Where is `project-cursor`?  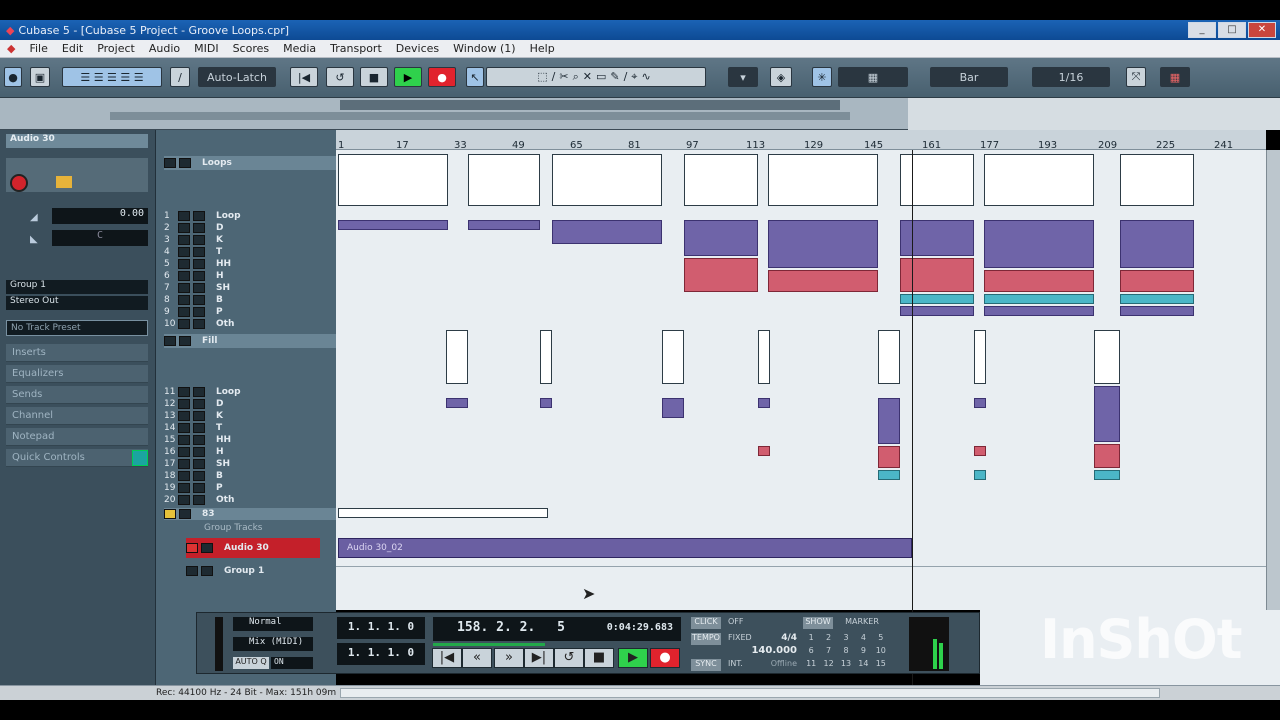
project-cursor is located at coordinates (912, 417).